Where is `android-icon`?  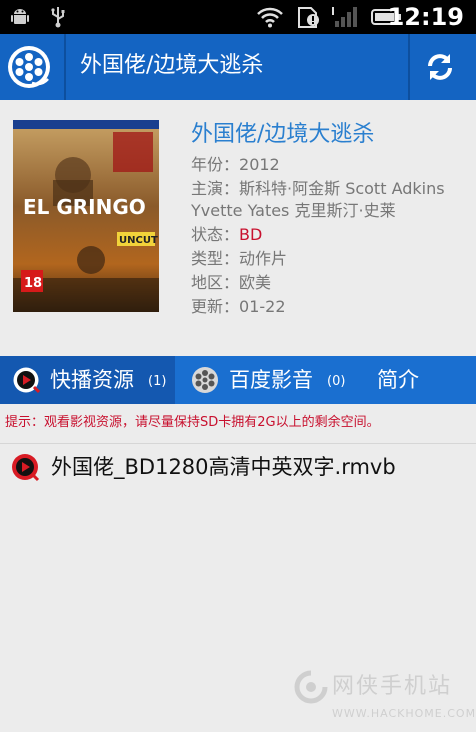 android-icon is located at coordinates (20, 19).